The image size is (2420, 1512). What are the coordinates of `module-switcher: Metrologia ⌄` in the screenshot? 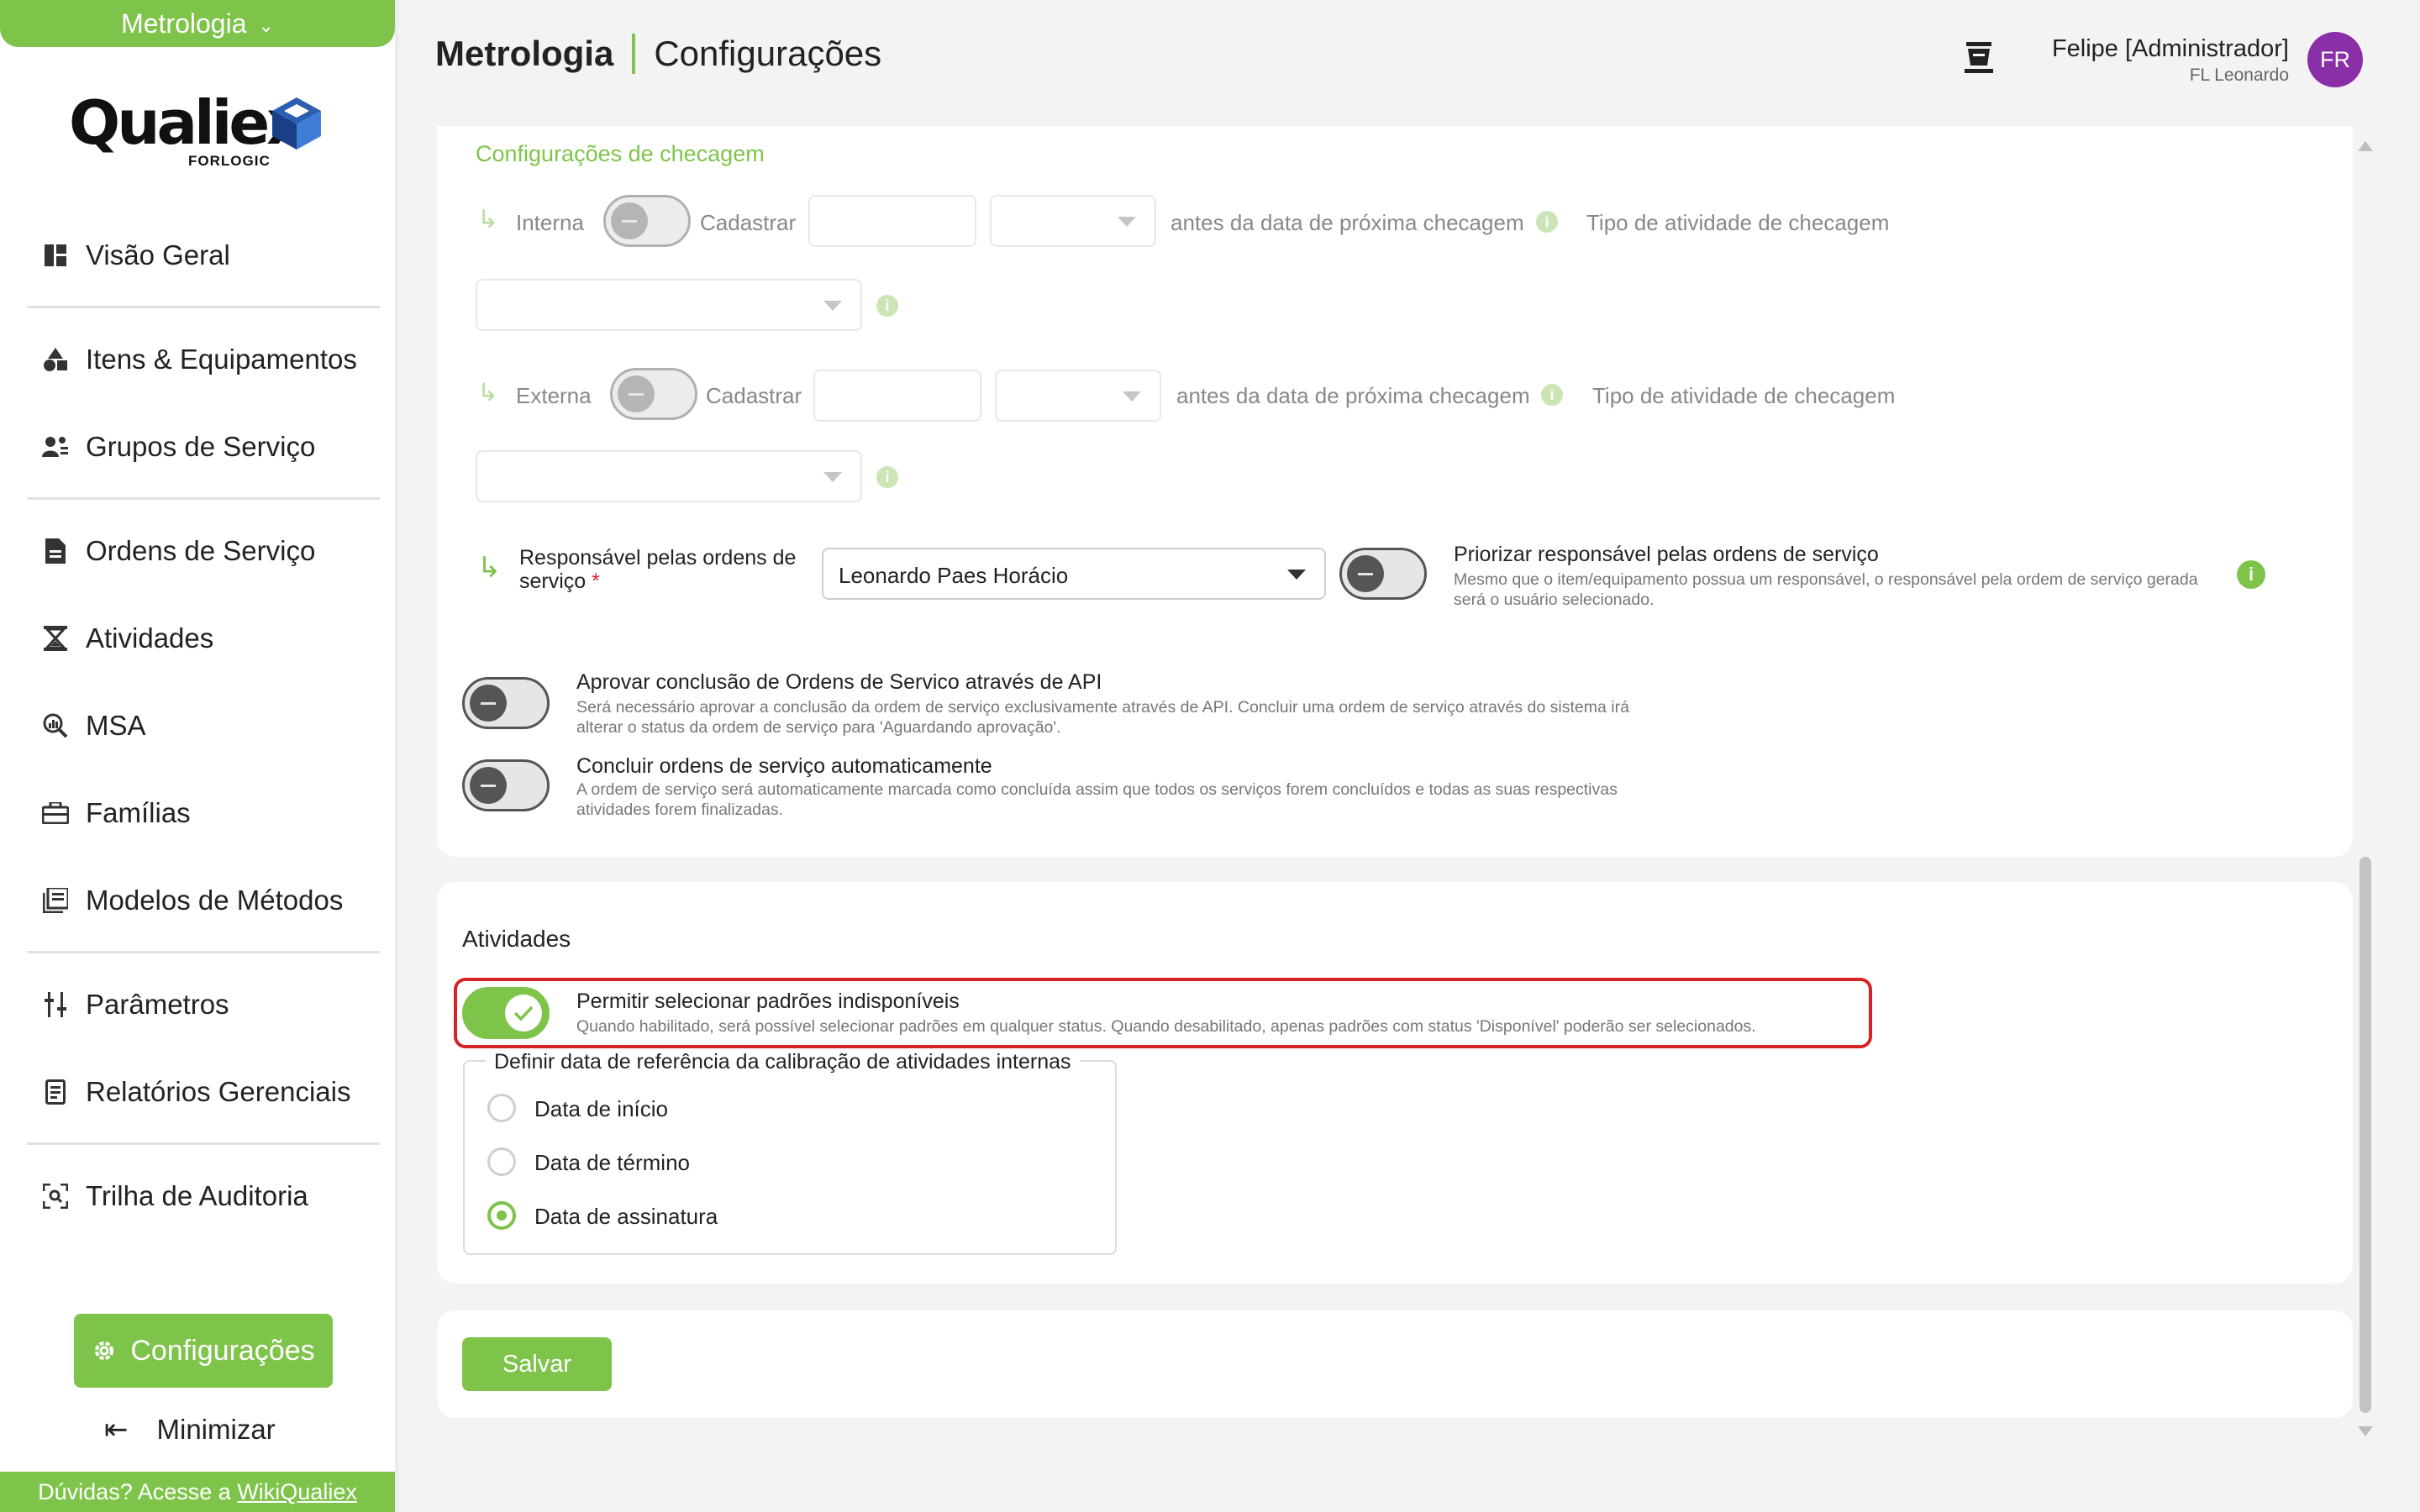 It's located at (197, 23).